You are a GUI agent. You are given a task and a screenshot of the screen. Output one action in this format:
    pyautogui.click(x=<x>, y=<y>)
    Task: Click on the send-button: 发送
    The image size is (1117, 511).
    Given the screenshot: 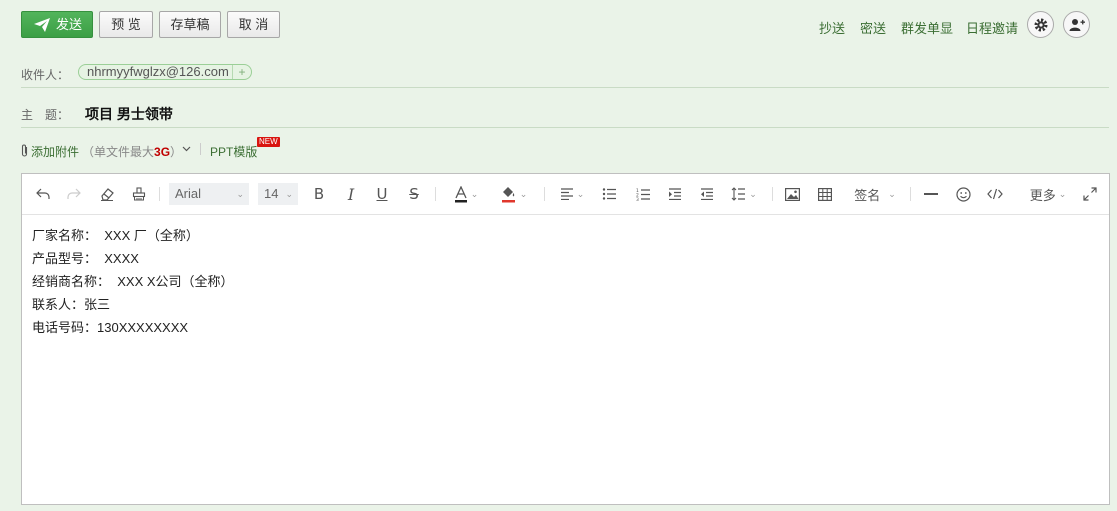 What is the action you would take?
    pyautogui.click(x=57, y=24)
    